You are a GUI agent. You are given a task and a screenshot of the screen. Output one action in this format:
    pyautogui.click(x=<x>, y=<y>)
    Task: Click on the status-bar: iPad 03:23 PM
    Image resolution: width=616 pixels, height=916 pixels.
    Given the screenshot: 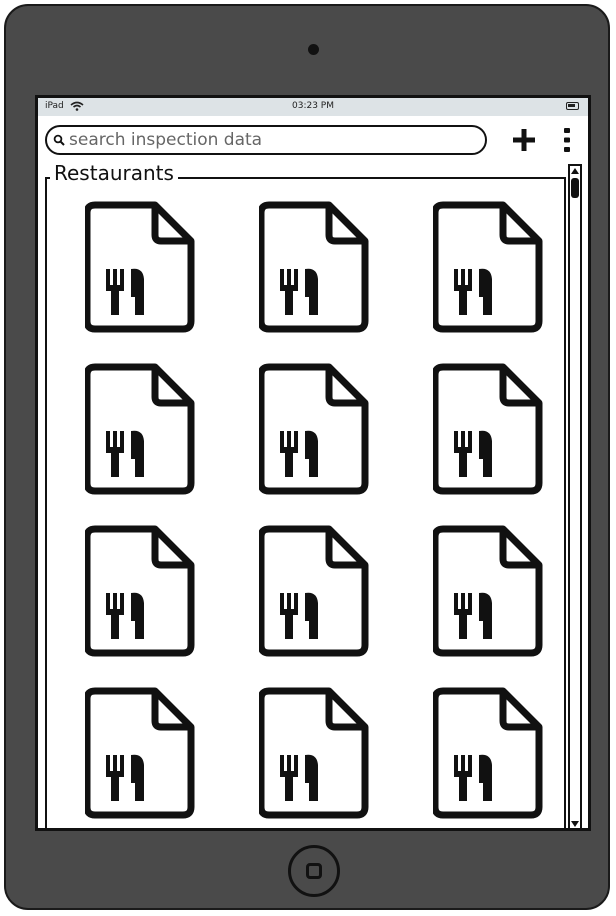 What is the action you would take?
    pyautogui.click(x=313, y=107)
    